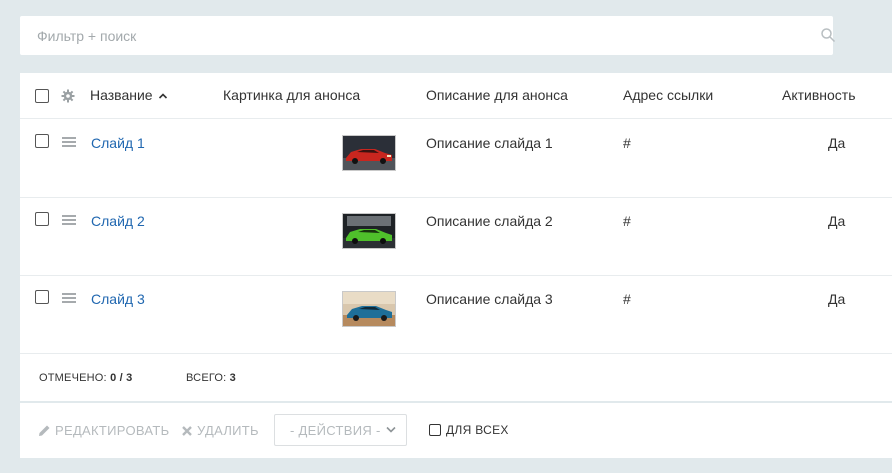  What do you see at coordinates (668, 95) in the screenshot?
I see `column-header-link: Адрес ссылки` at bounding box center [668, 95].